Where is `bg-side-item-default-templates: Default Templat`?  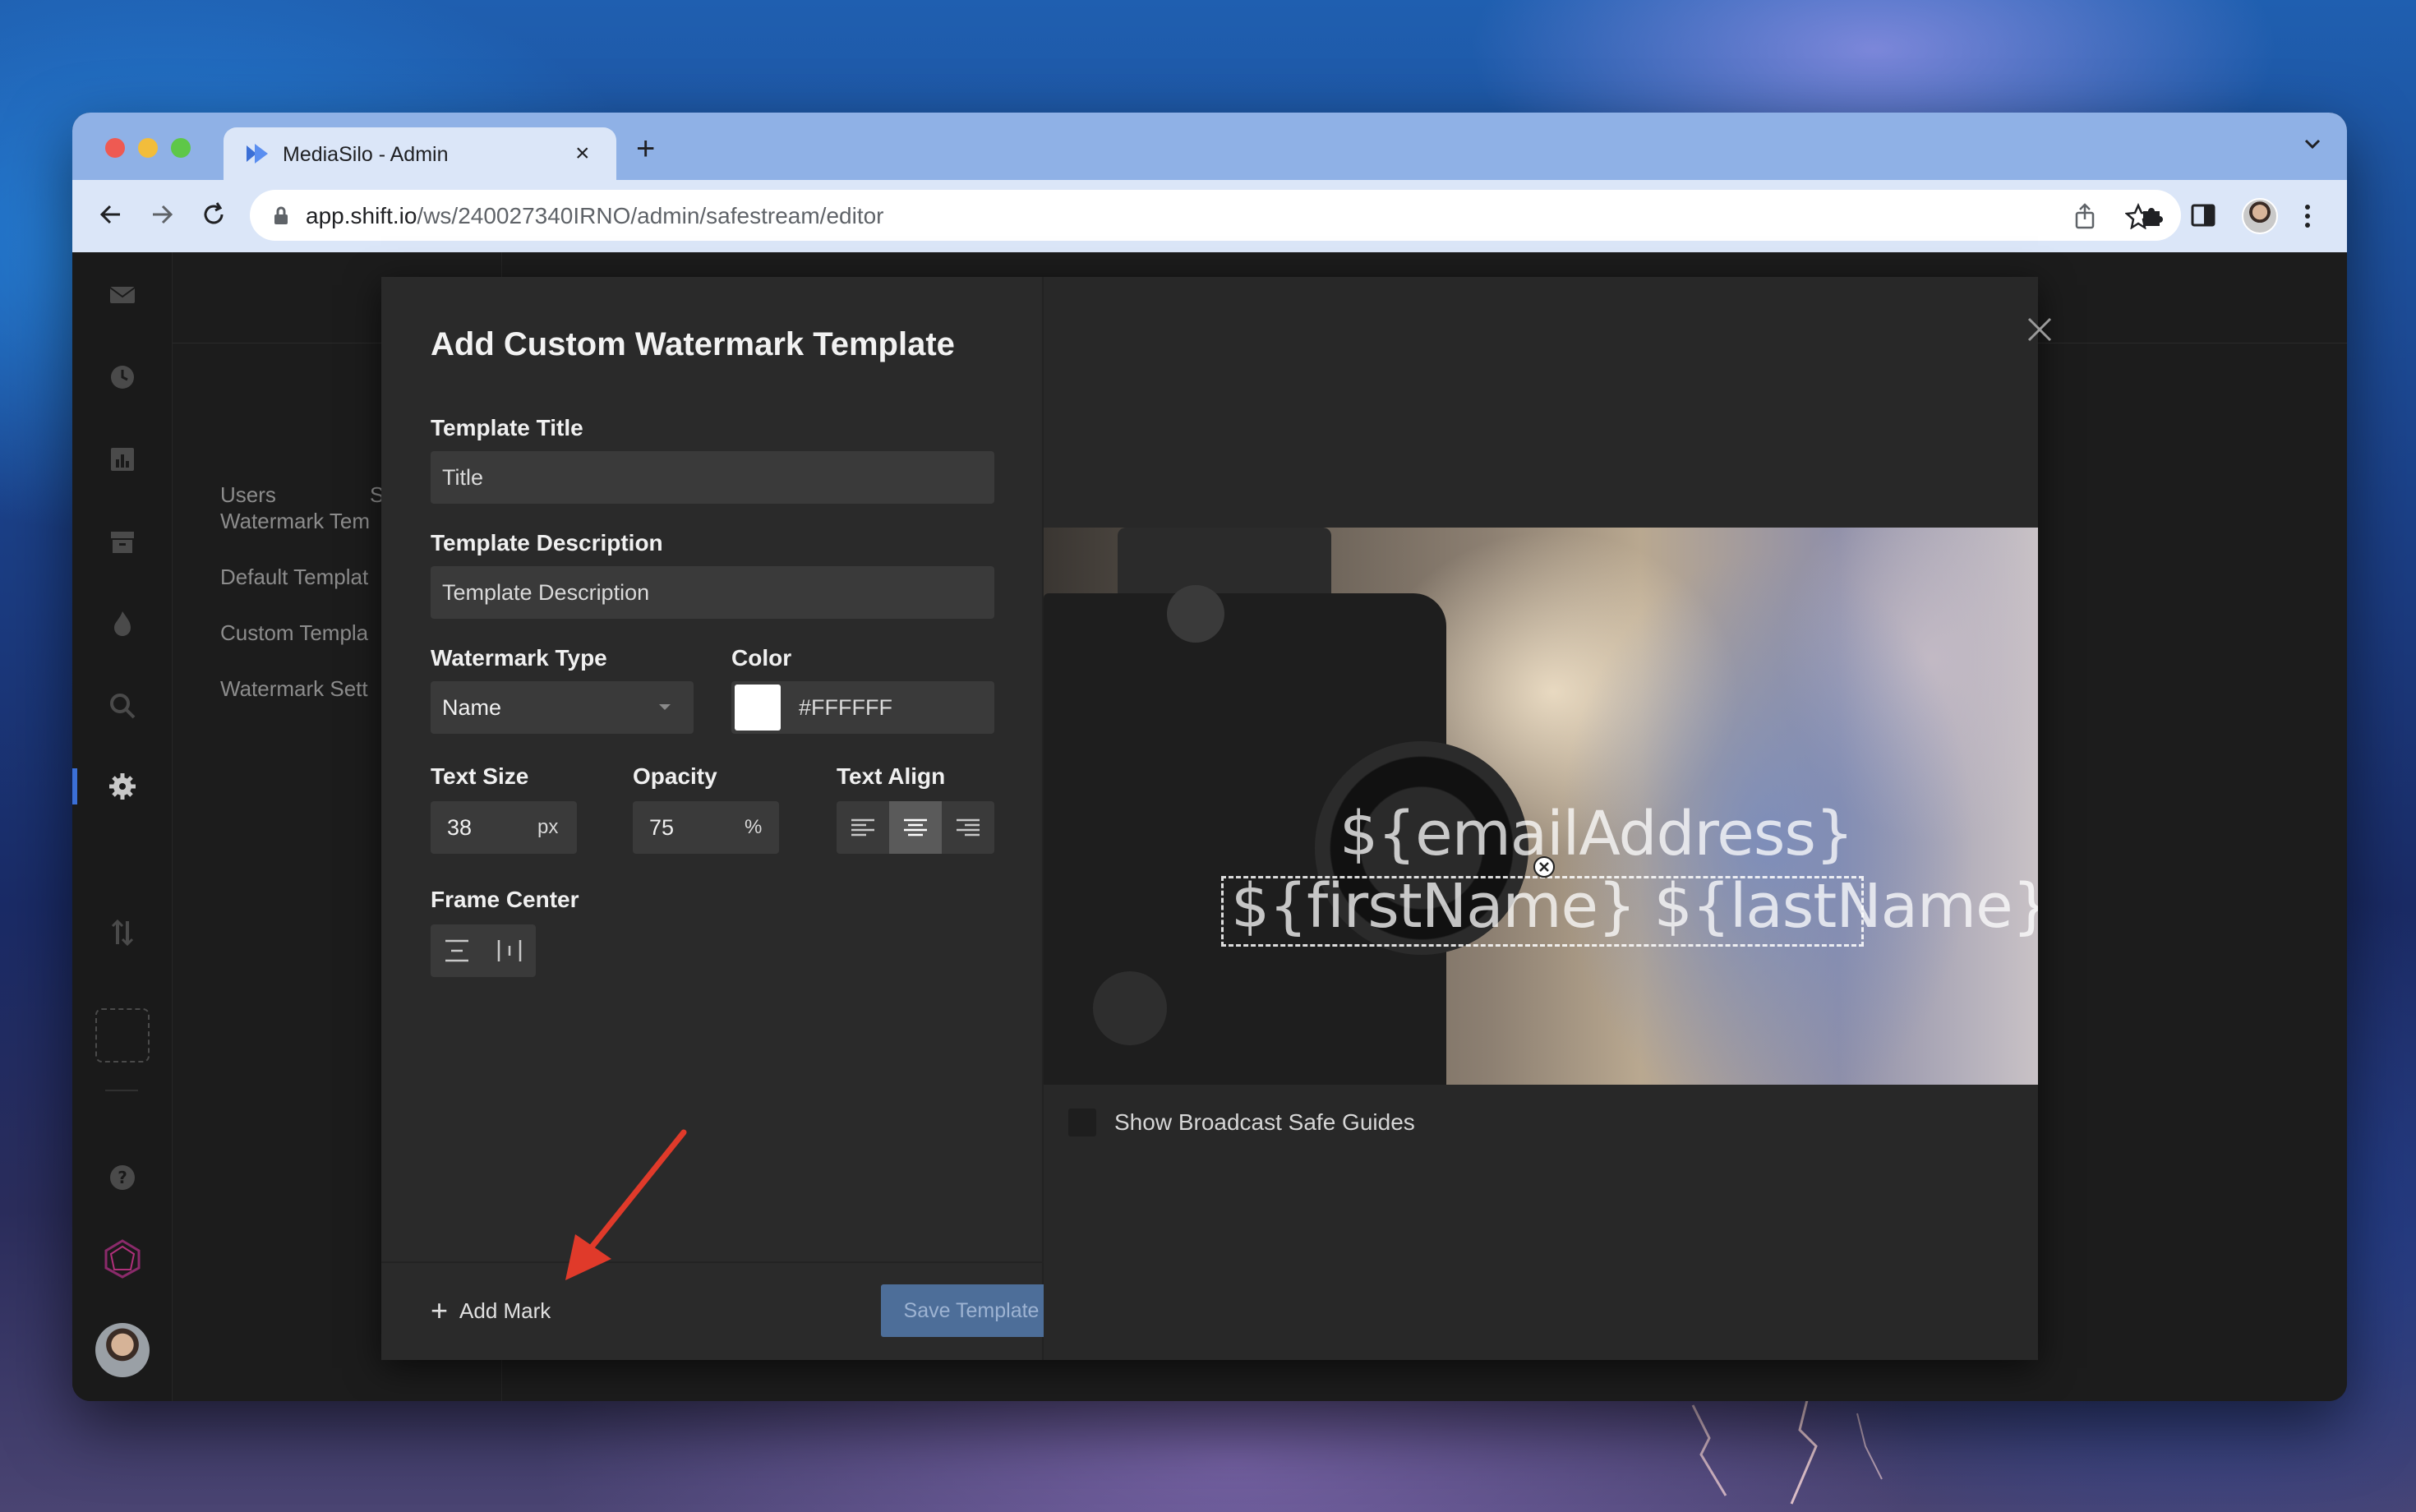 bg-side-item-default-templates: Default Templat is located at coordinates (294, 578).